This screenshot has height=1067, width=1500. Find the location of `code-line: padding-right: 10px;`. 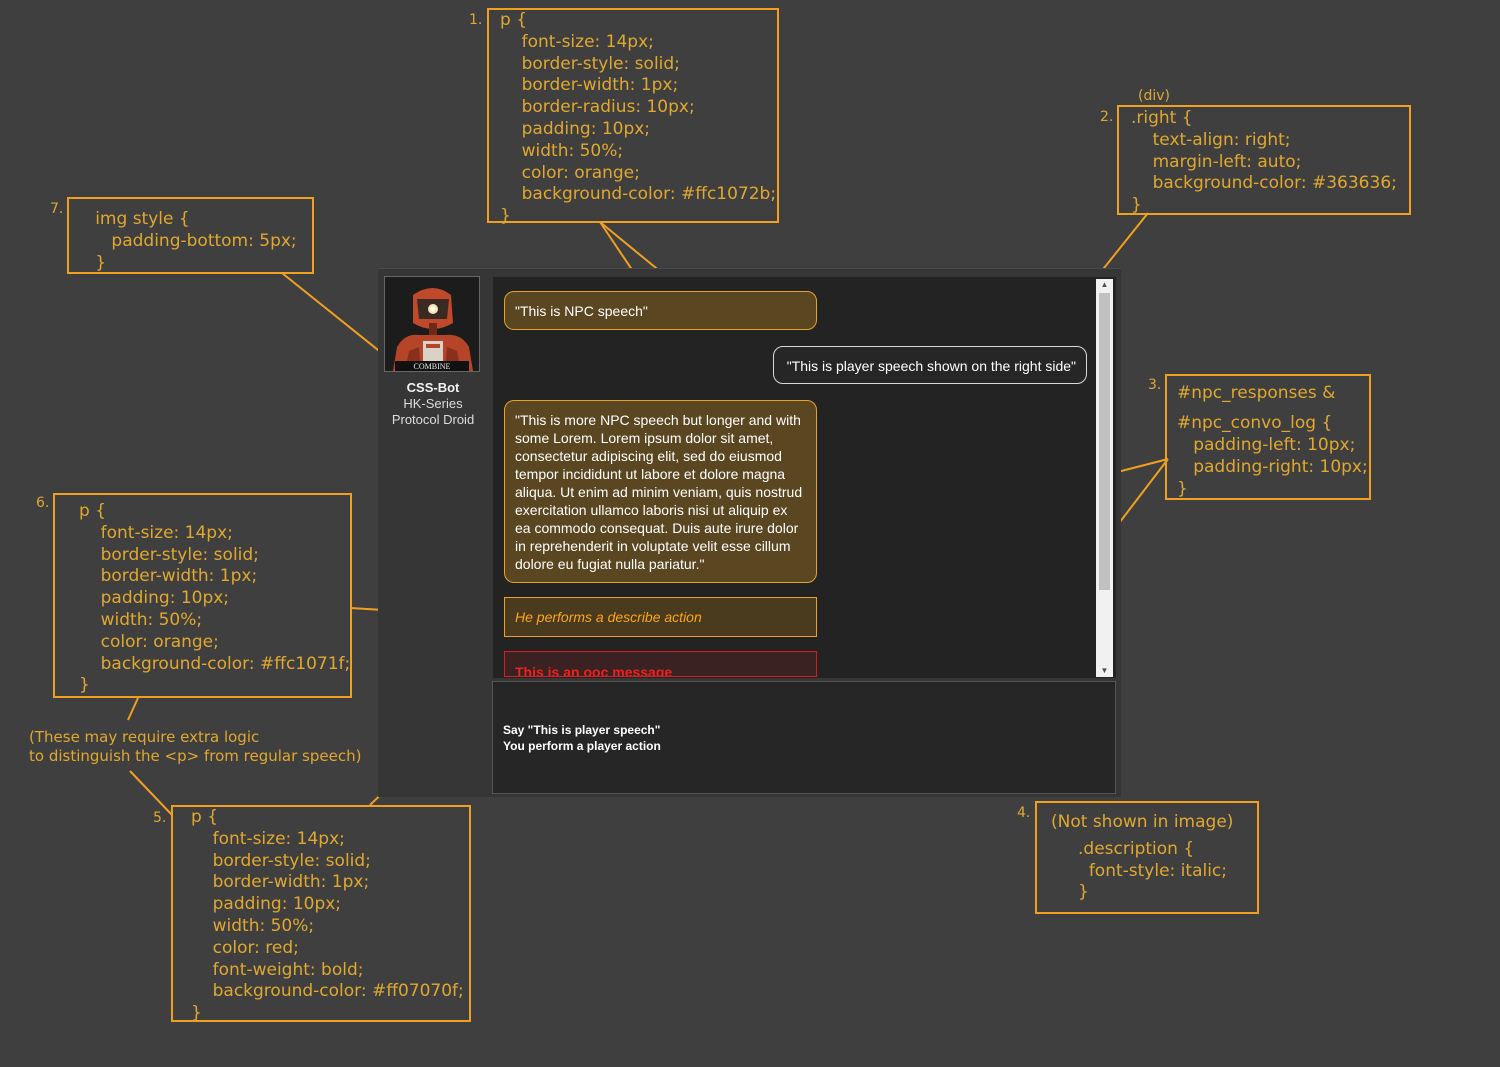

code-line: padding-right: 10px; is located at coordinates (1272, 467).